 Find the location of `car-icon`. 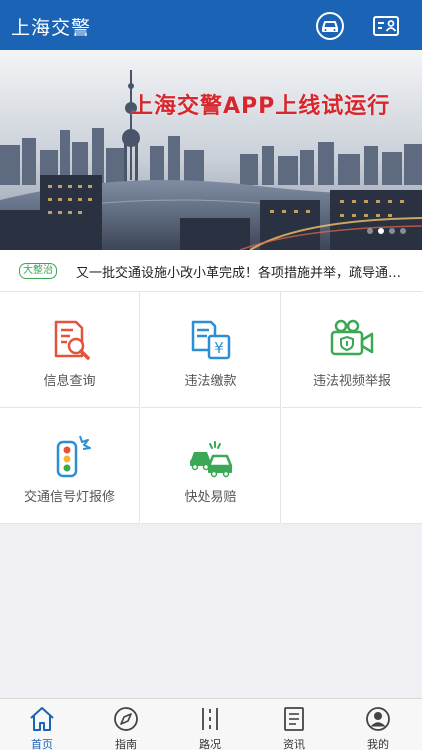

car-icon is located at coordinates (330, 26).